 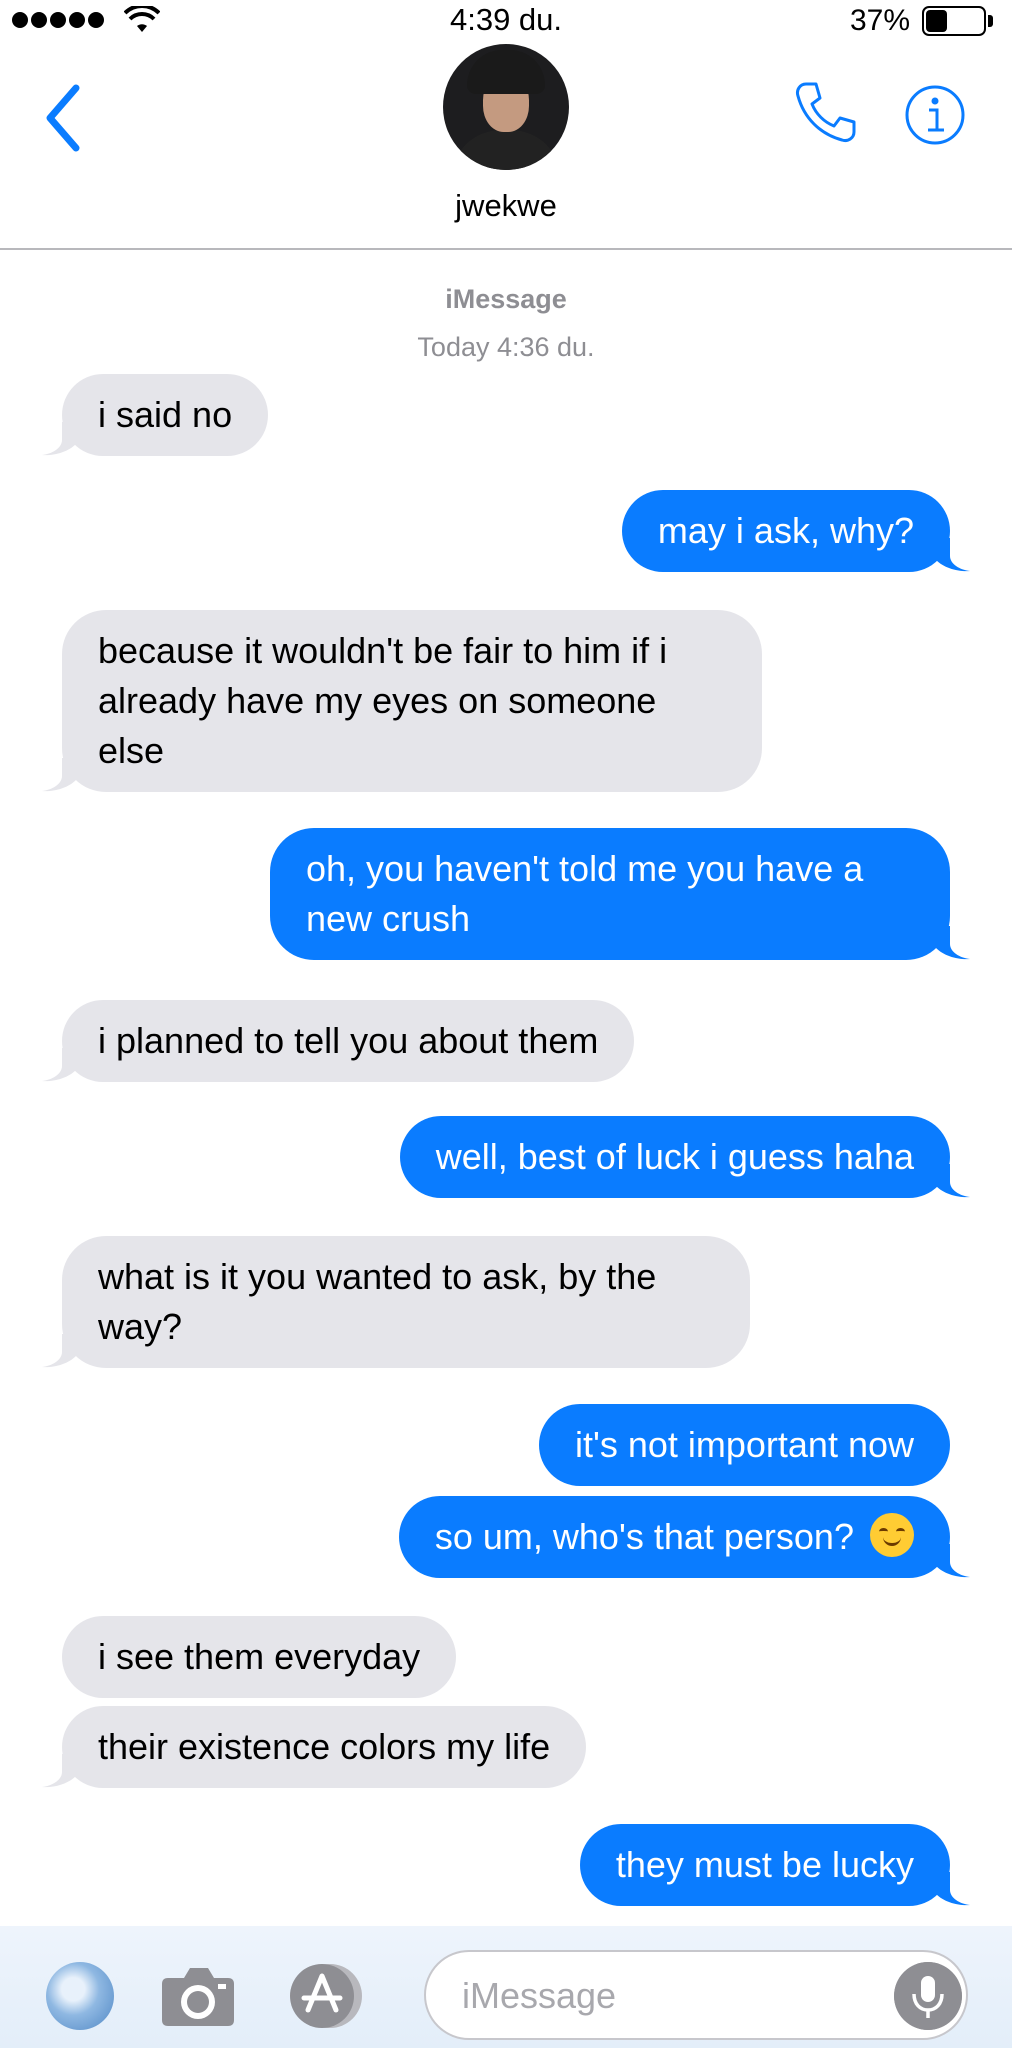 I want to click on conversation-header: jwekwe, so click(x=506, y=147).